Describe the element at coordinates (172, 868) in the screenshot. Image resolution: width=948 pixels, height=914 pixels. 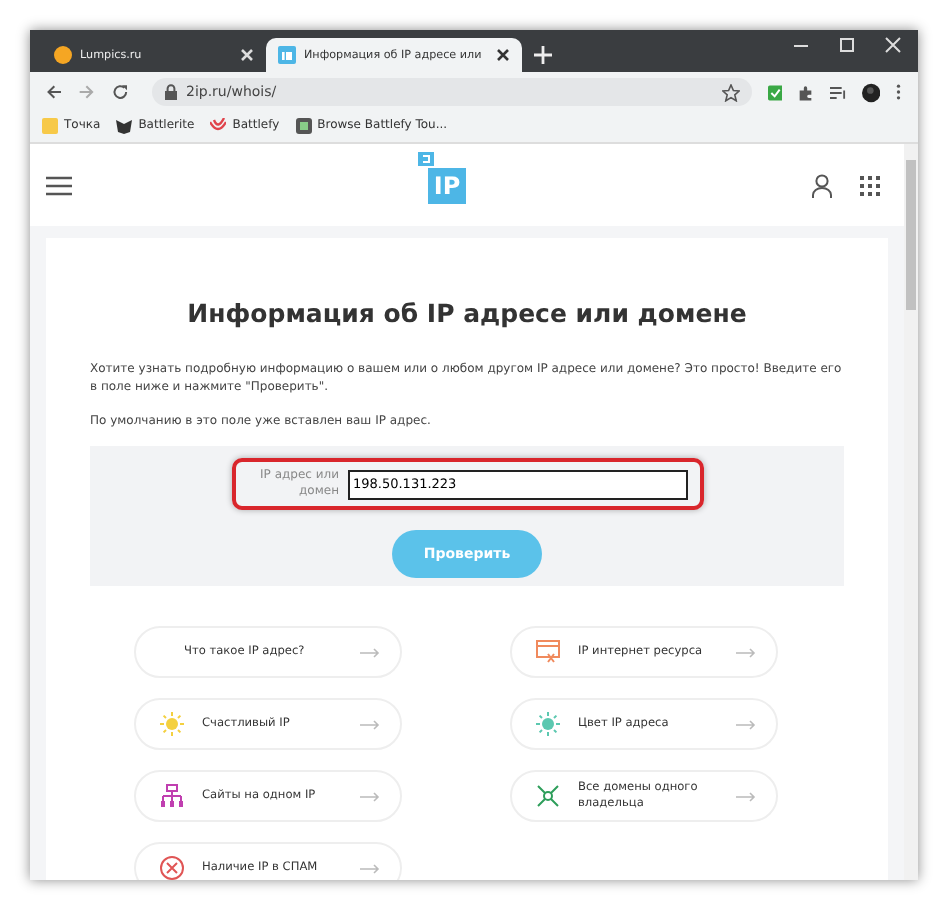
I see `cross-circle-icon` at that location.